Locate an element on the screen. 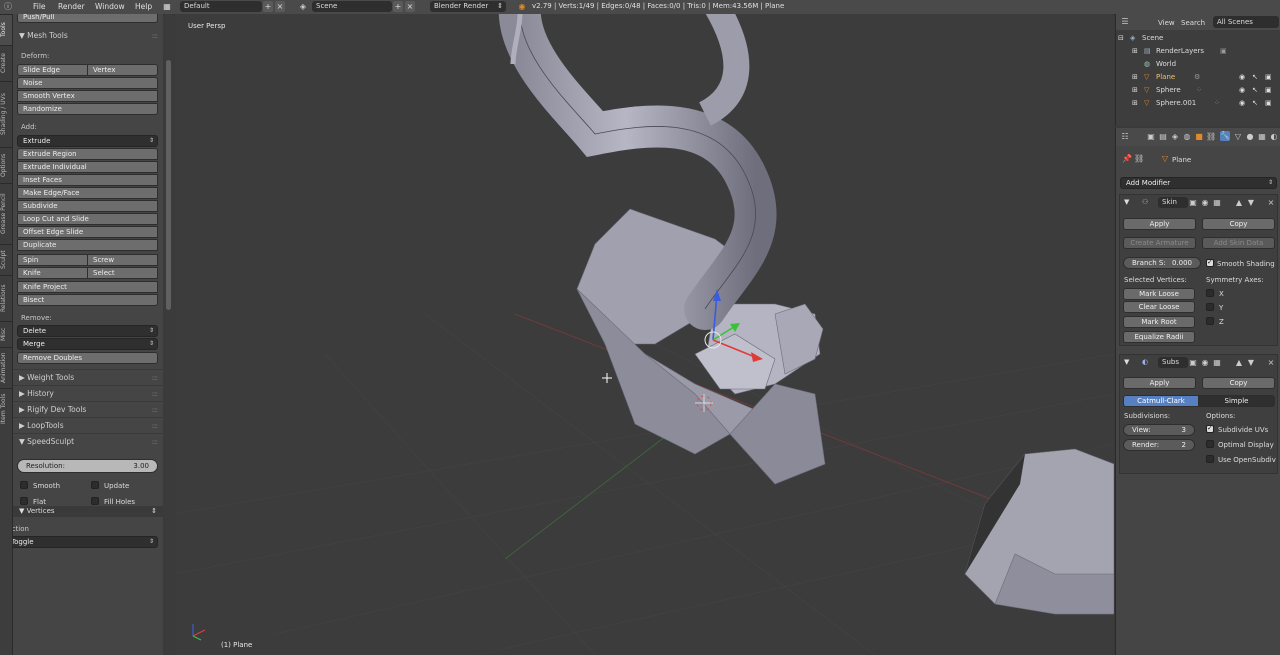  add-skin-data-button: Add Skin Data is located at coordinates (1238, 243).